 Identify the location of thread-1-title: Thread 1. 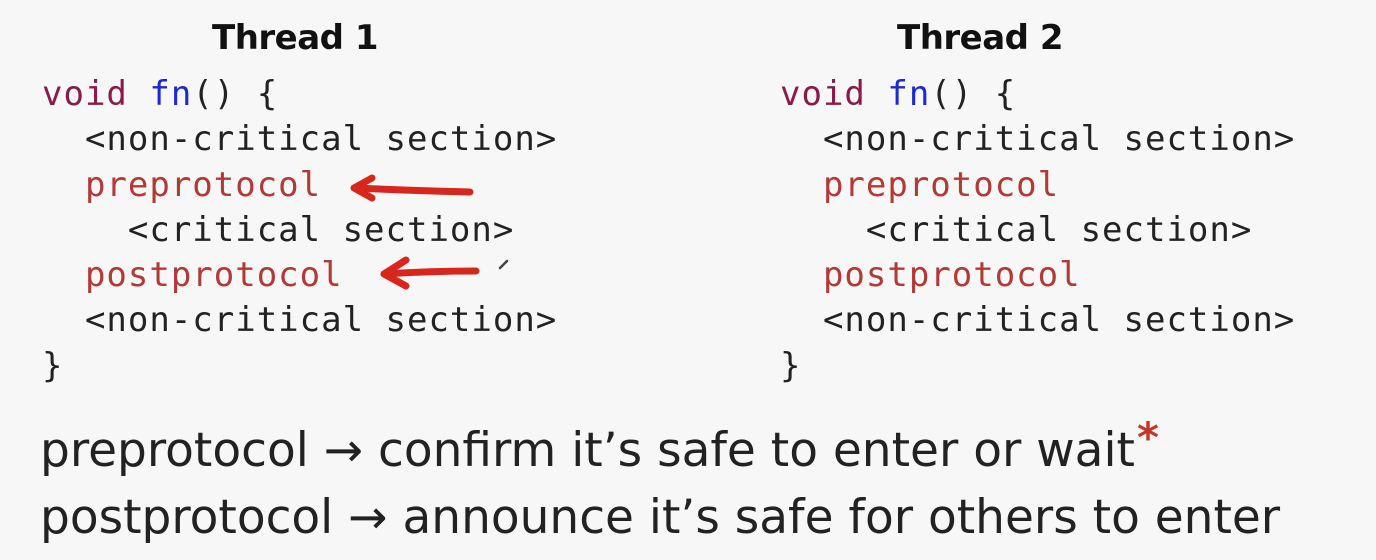
(295, 38).